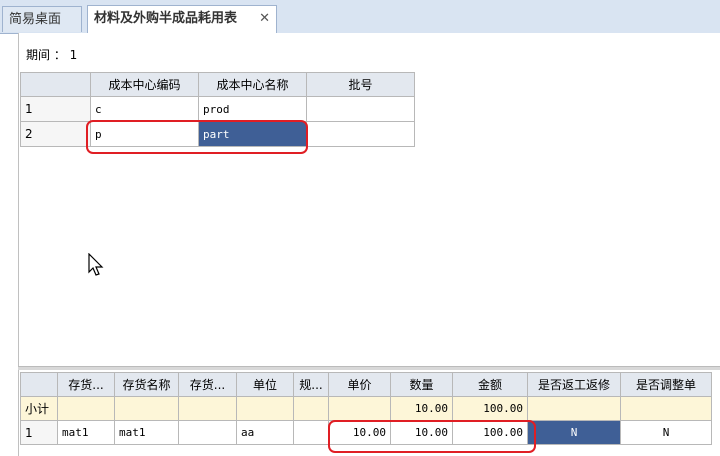  Describe the element at coordinates (144, 109) in the screenshot. I see `cost-center-code-cell: c` at that location.